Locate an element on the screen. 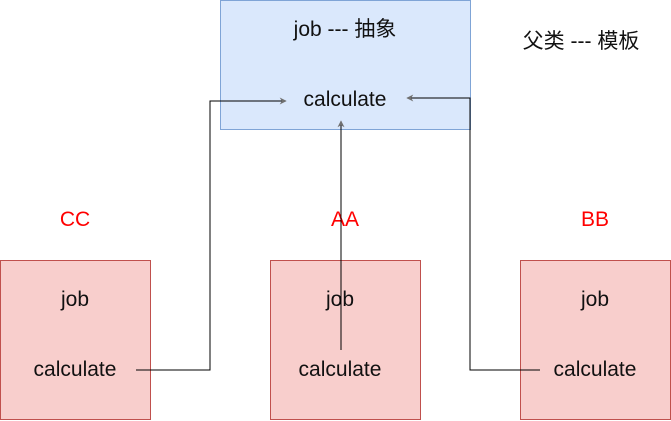 This screenshot has width=671, height=421. aa-field: job is located at coordinates (340, 299).